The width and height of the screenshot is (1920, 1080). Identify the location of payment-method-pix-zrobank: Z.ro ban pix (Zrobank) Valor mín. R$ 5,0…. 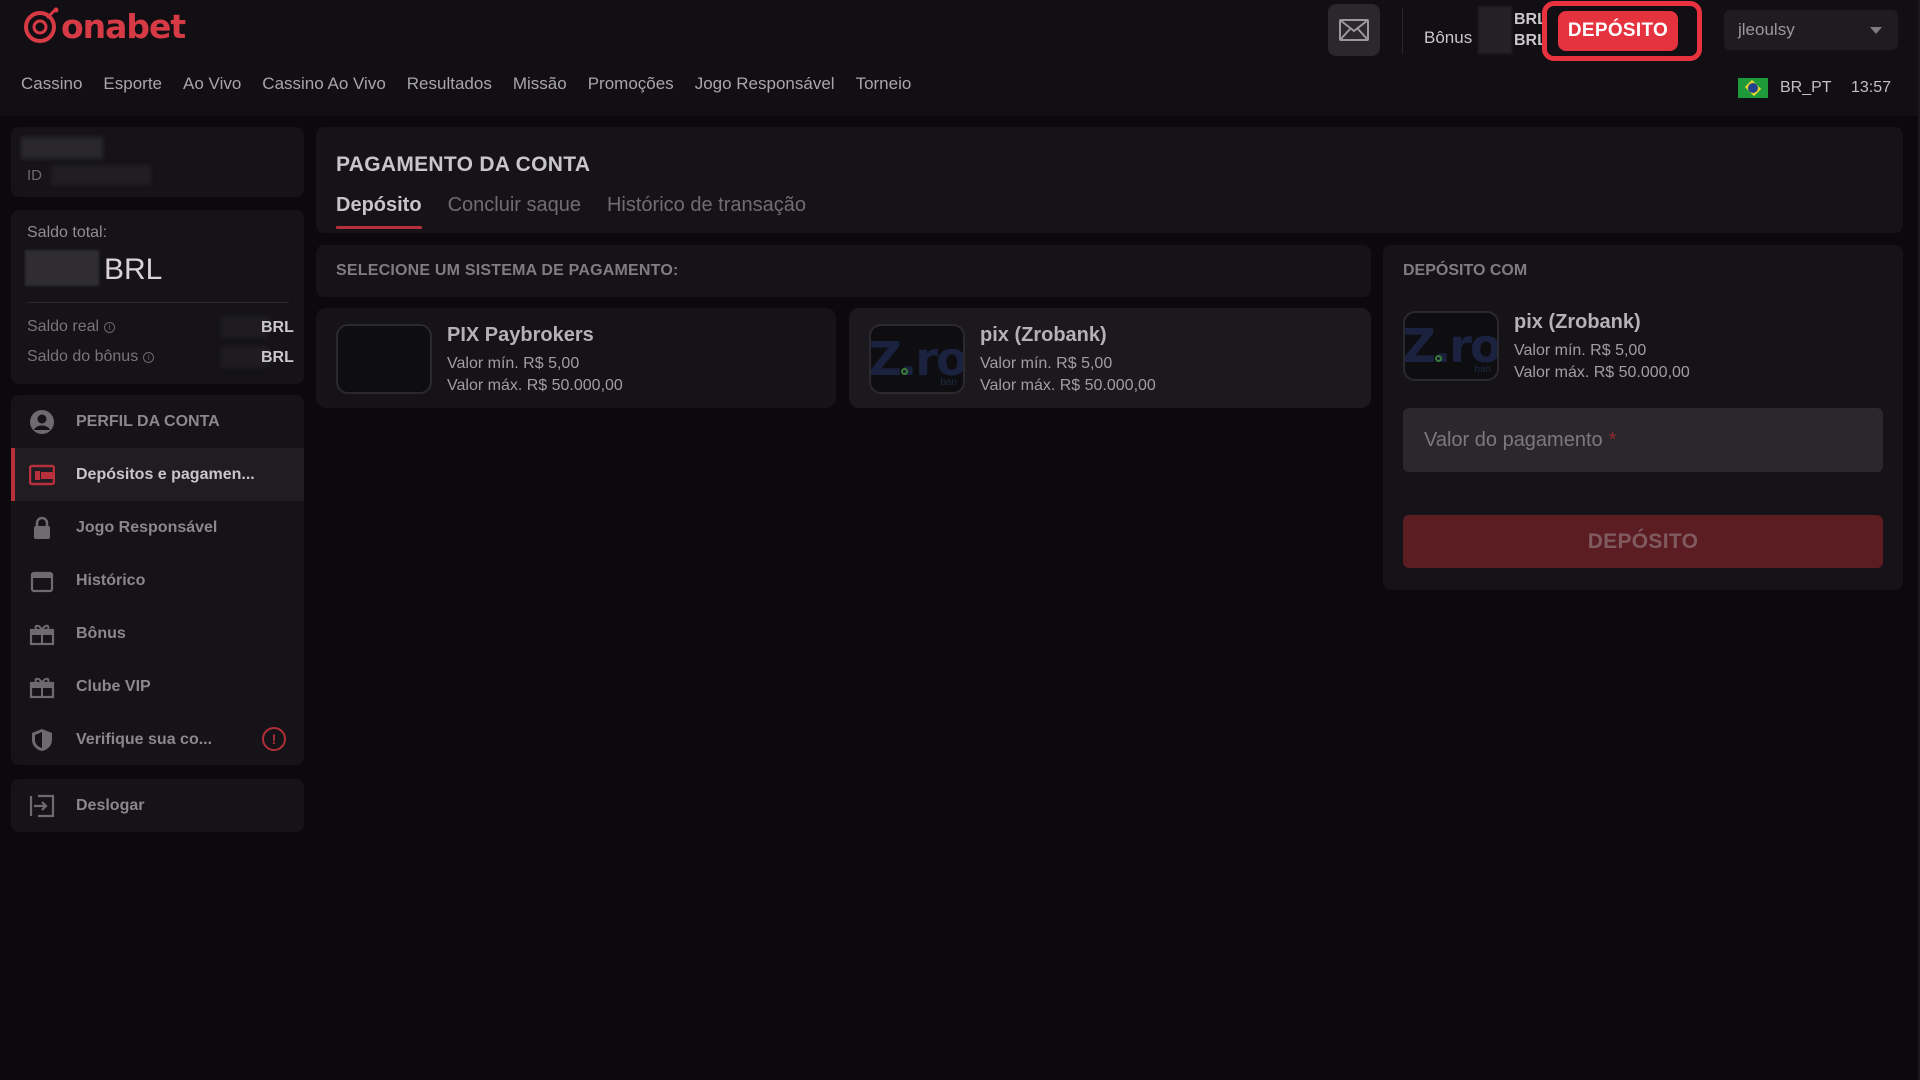
(1110, 358).